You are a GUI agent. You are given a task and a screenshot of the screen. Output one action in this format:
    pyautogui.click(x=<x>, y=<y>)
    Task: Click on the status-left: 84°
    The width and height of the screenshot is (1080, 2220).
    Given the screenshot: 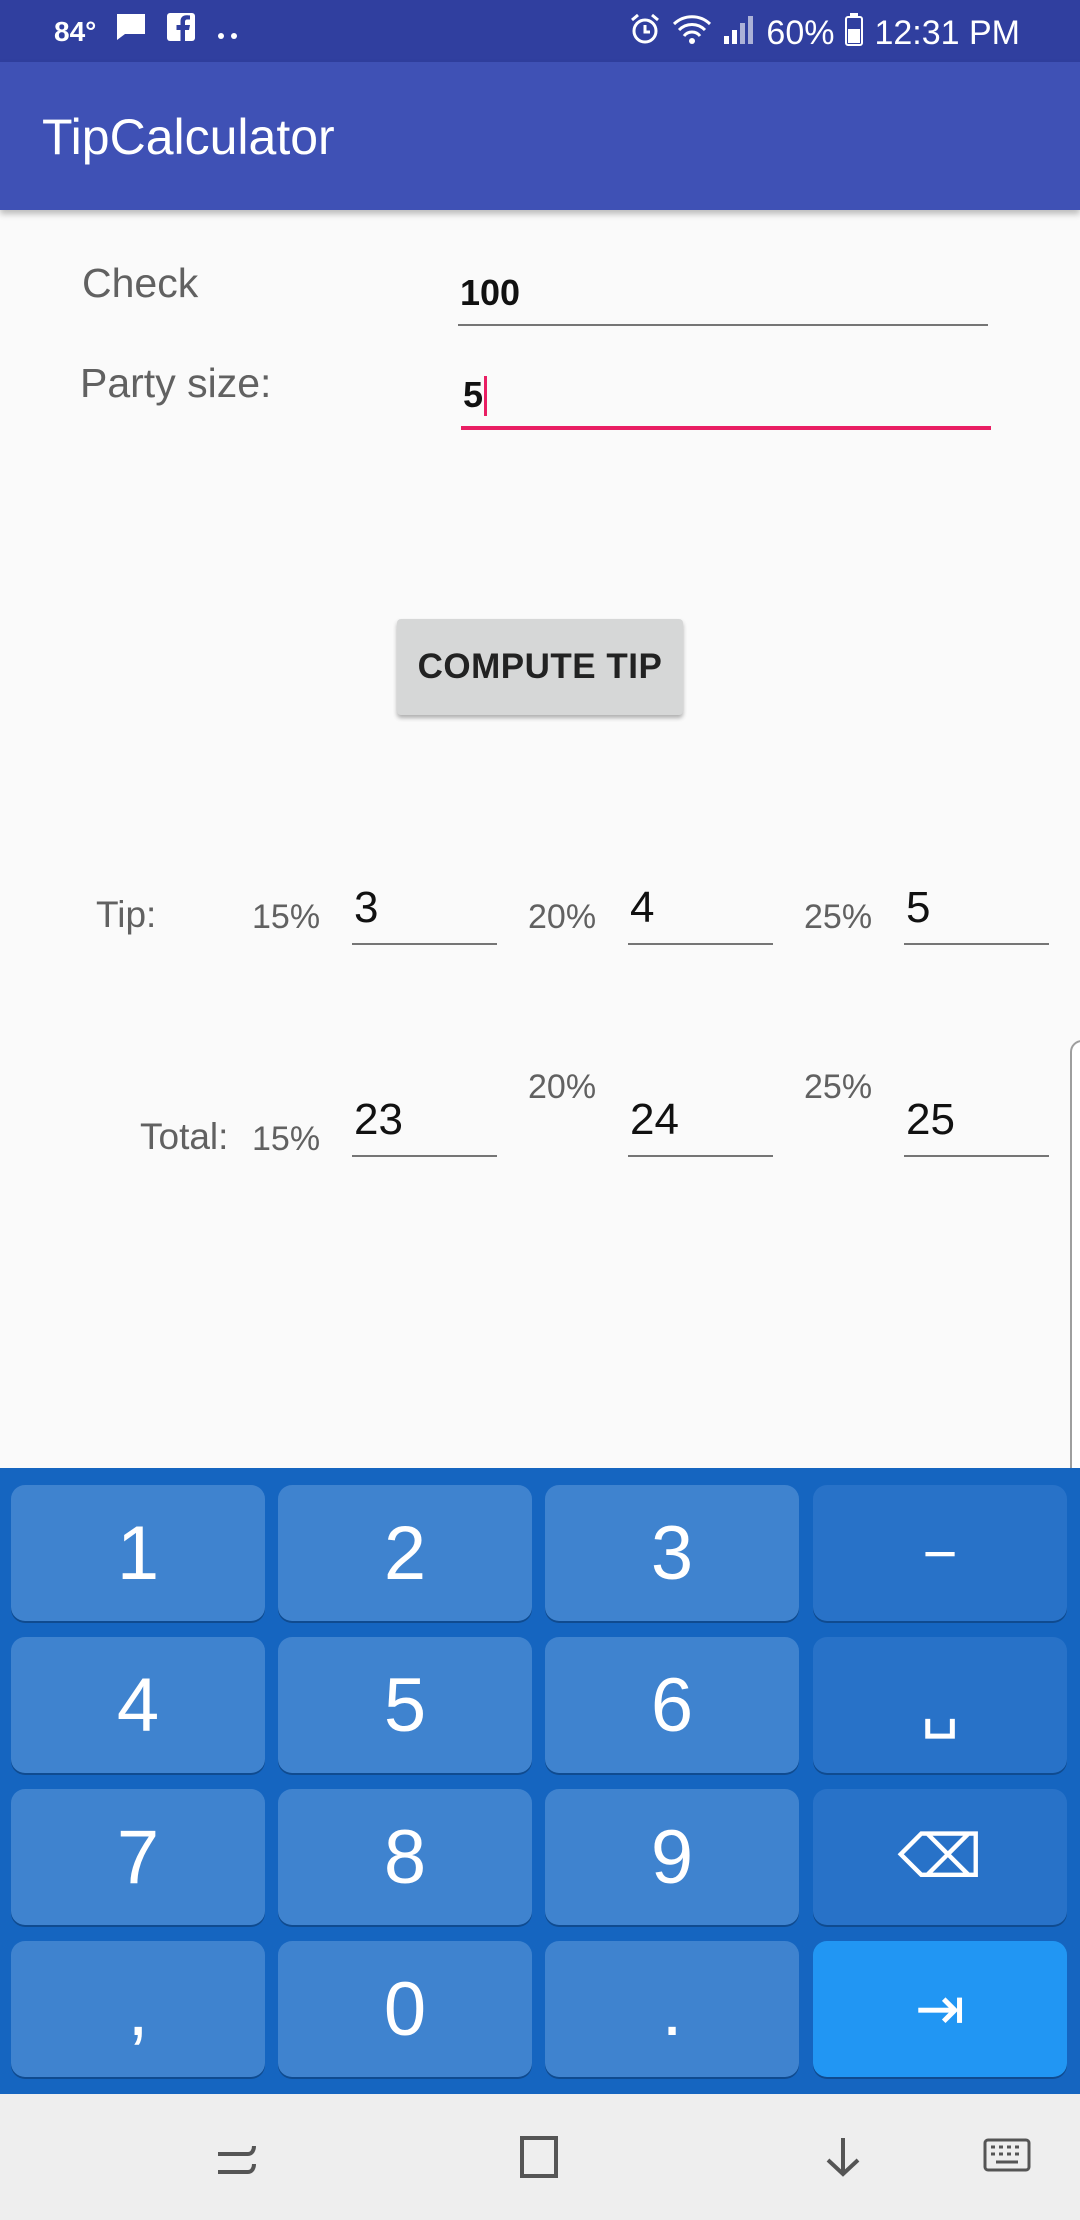 What is the action you would take?
    pyautogui.click(x=149, y=31)
    